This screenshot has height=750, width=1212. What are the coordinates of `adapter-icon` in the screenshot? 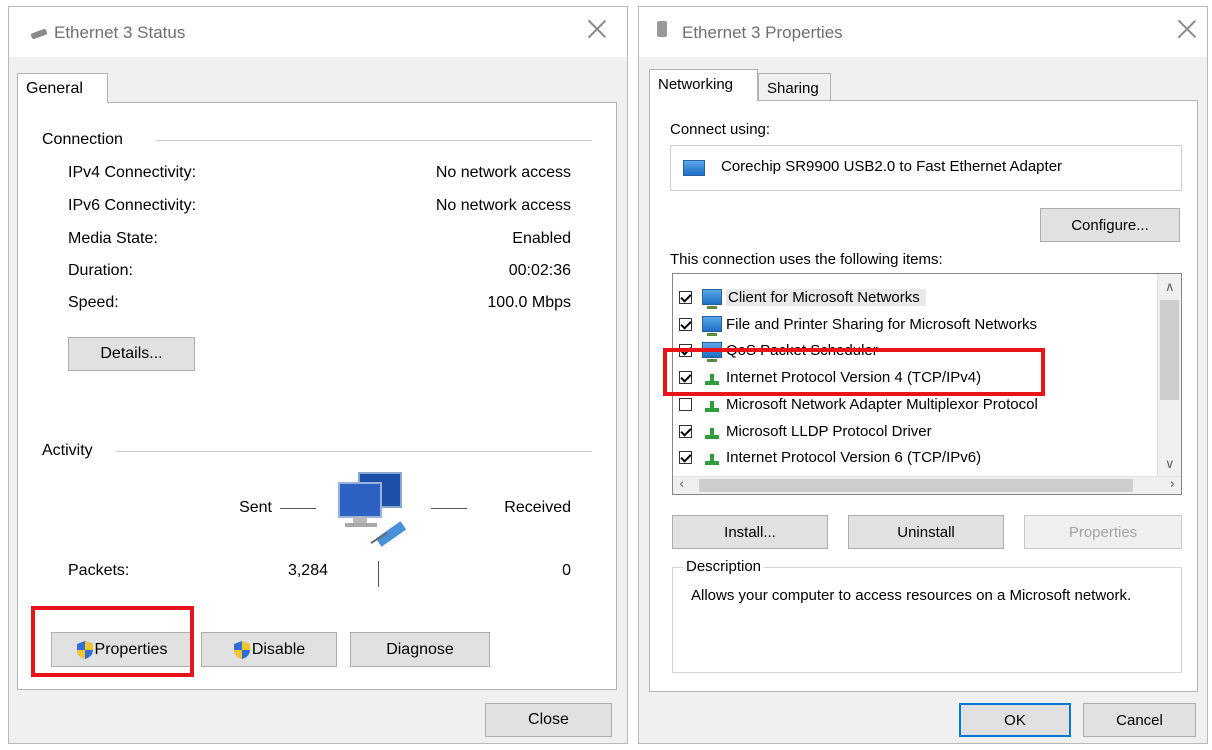 It's located at (694, 168).